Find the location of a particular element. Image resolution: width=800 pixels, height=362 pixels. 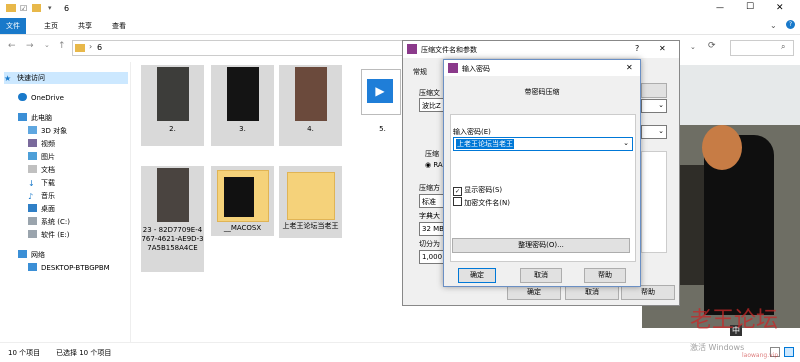

sidebar-item-drive-e: 软件 (E:) is located at coordinates (48, 235).